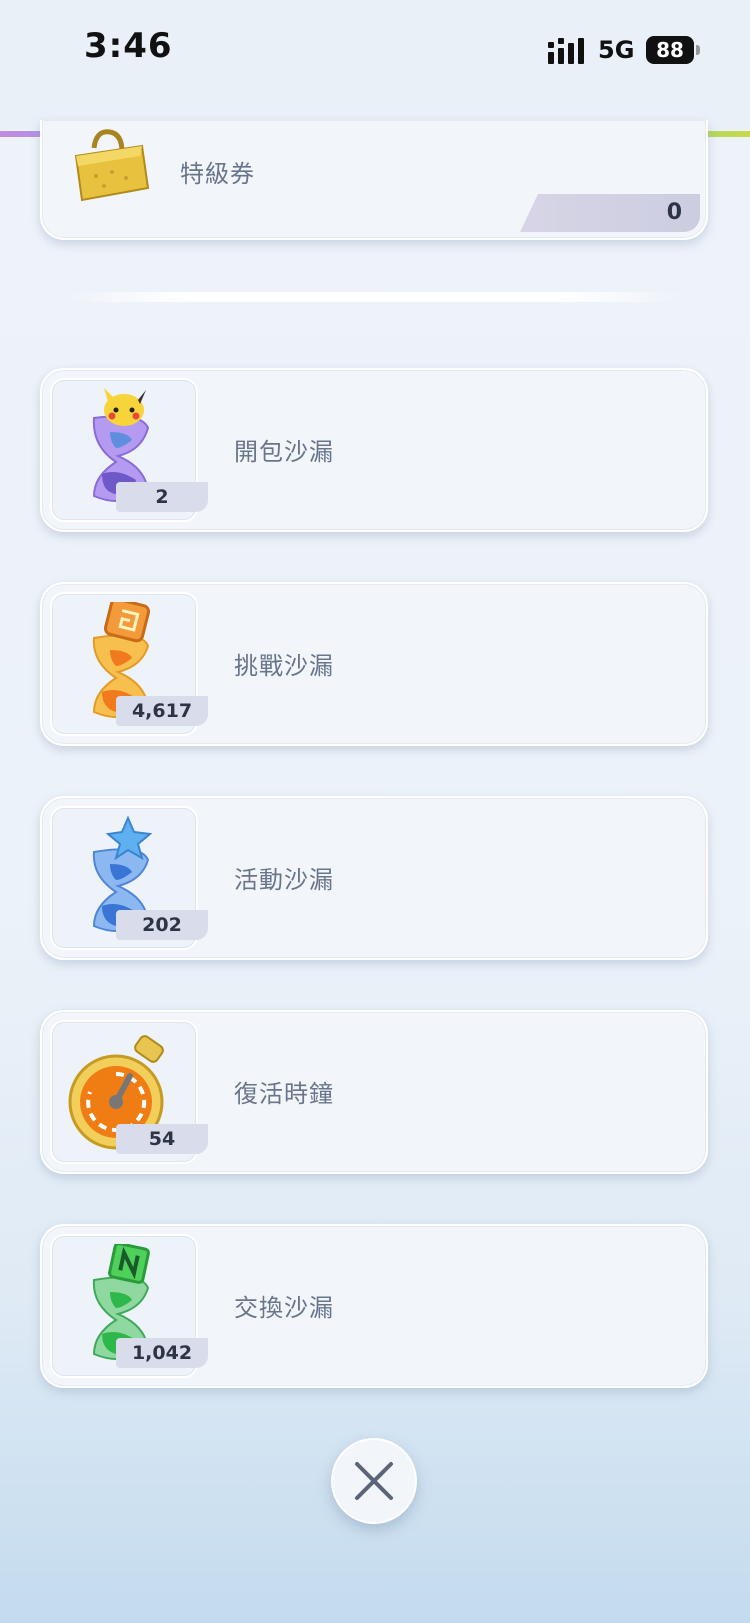 This screenshot has width=750, height=1623. Describe the element at coordinates (162, 497) in the screenshot. I see `item-count: 2` at that location.